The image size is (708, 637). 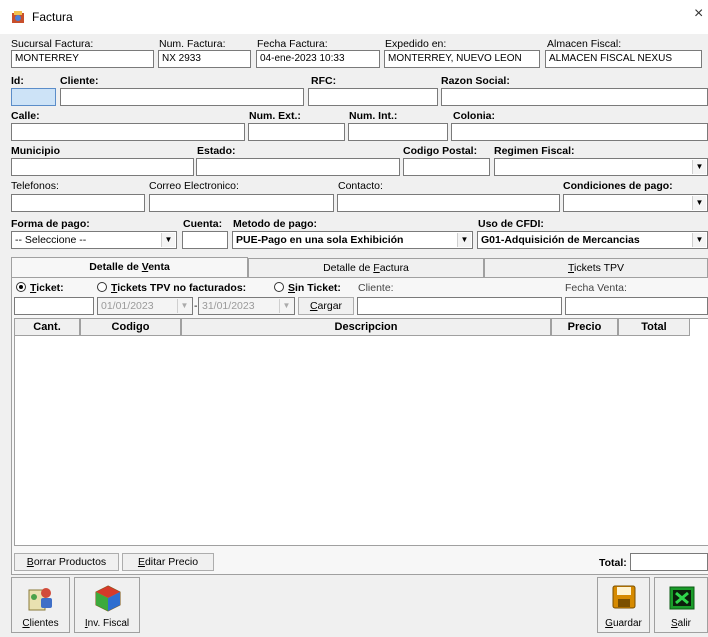 What do you see at coordinates (534, 151) in the screenshot?
I see `regimen-label: Regimen Fiscal:` at bounding box center [534, 151].